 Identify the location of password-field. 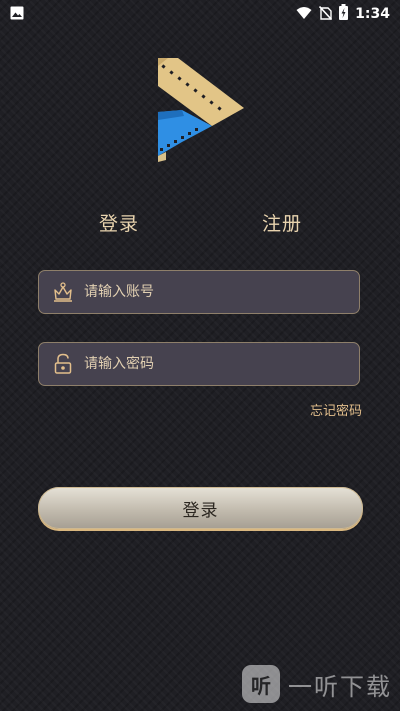
(199, 364).